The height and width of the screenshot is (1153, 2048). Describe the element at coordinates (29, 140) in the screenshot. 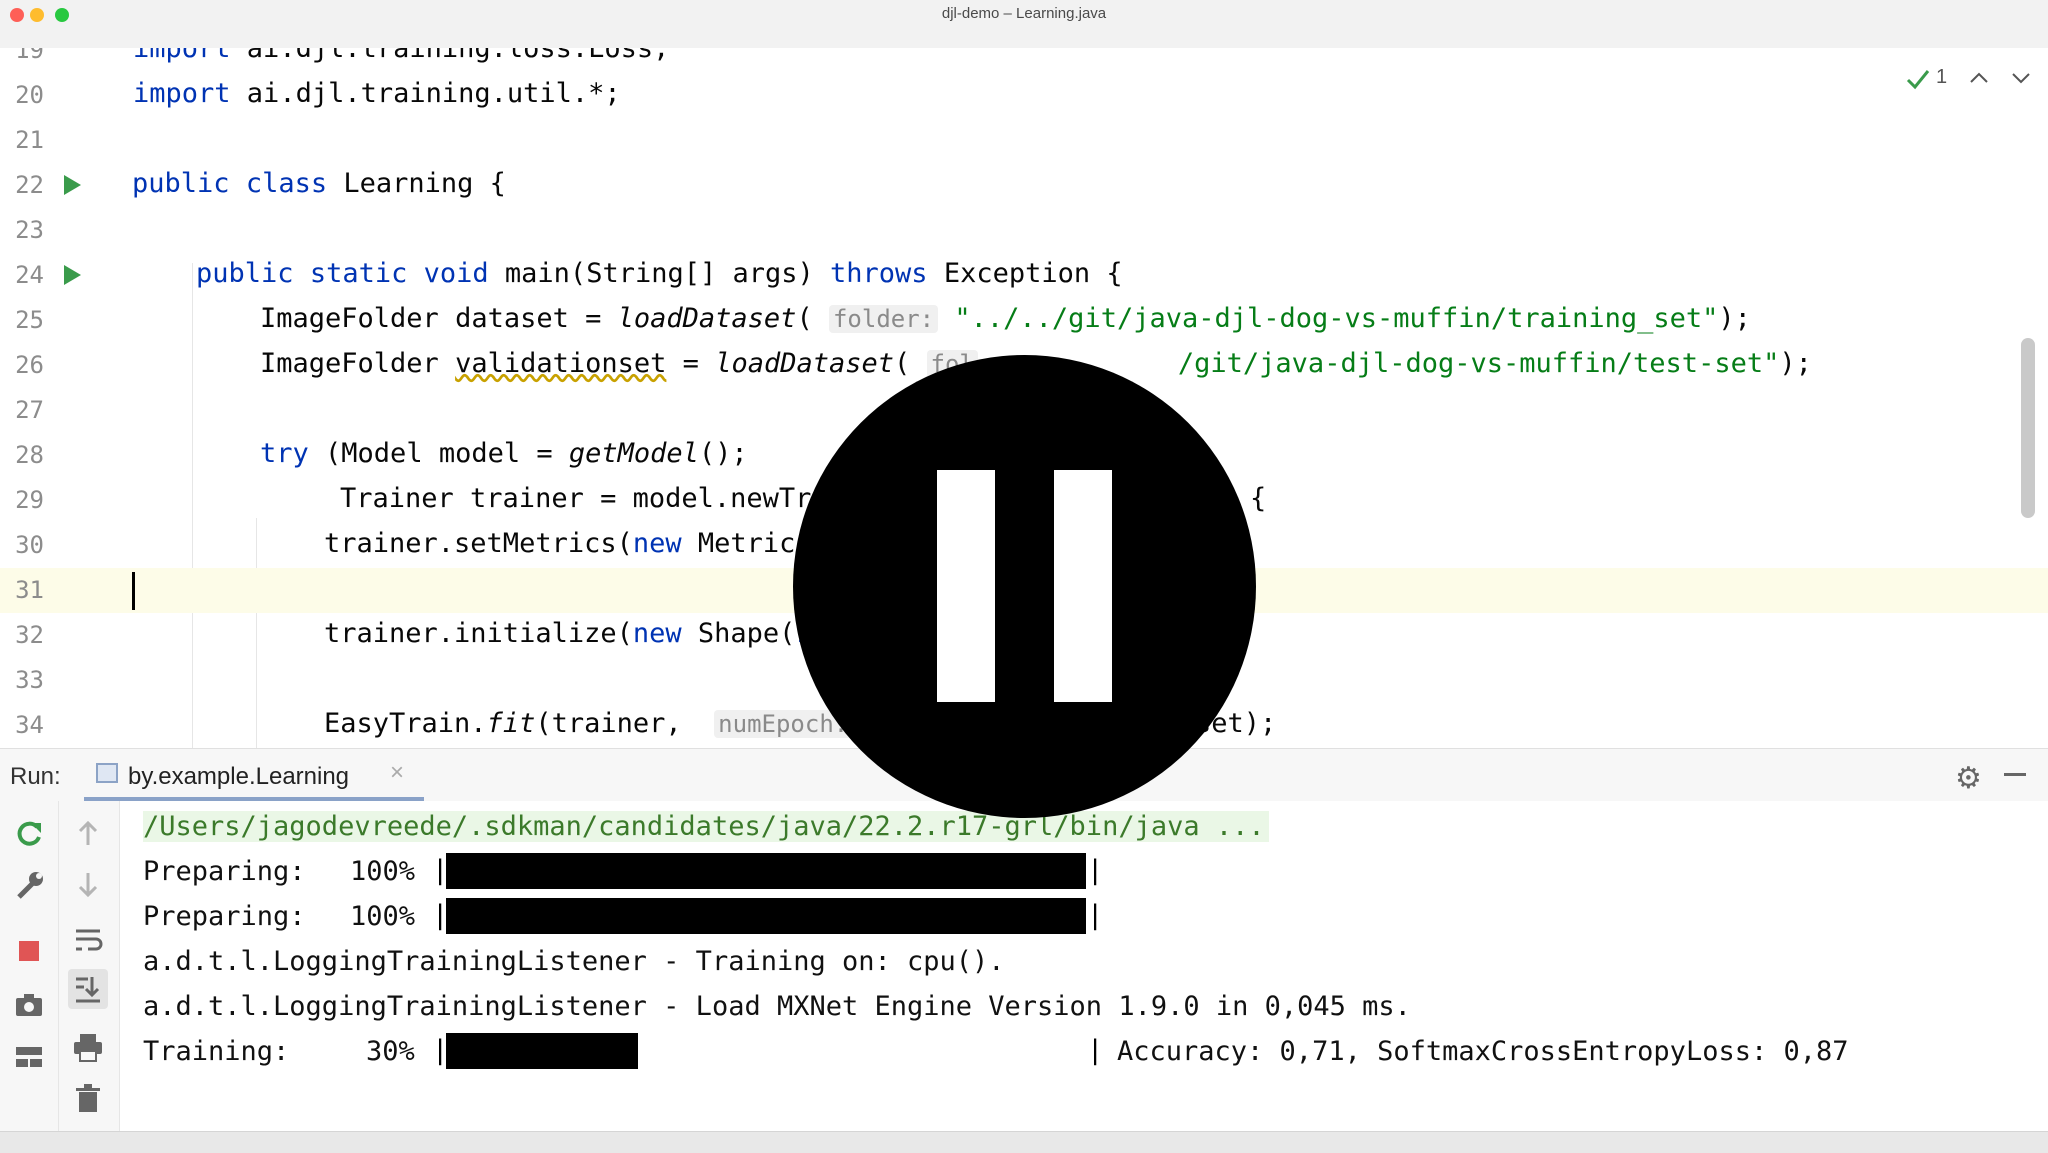

I see `line-number: 21` at that location.